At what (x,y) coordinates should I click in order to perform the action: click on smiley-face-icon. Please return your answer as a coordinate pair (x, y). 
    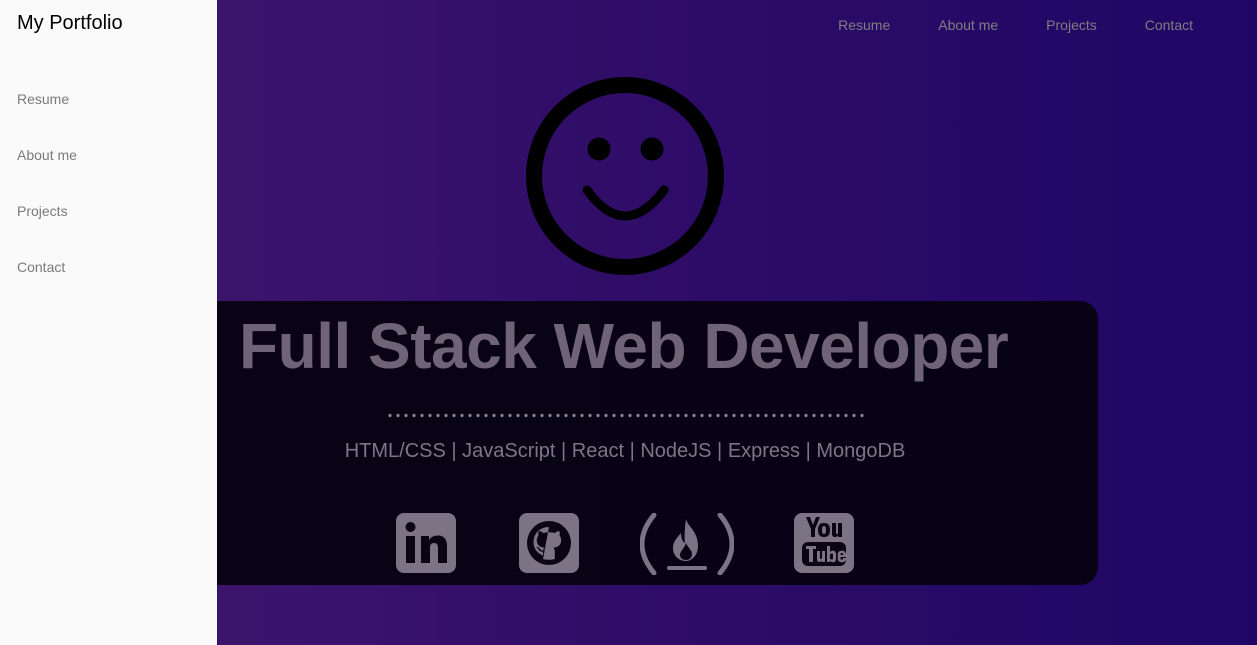
    Looking at the image, I should click on (625, 176).